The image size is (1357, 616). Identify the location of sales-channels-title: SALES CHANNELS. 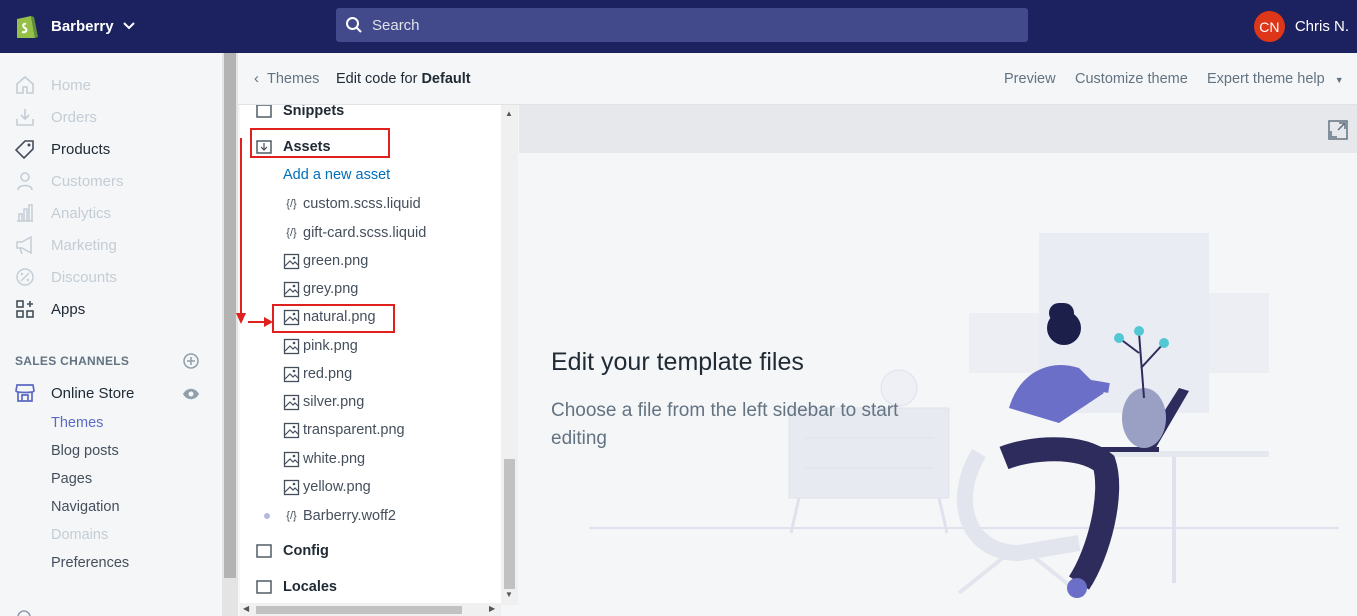
(72, 361).